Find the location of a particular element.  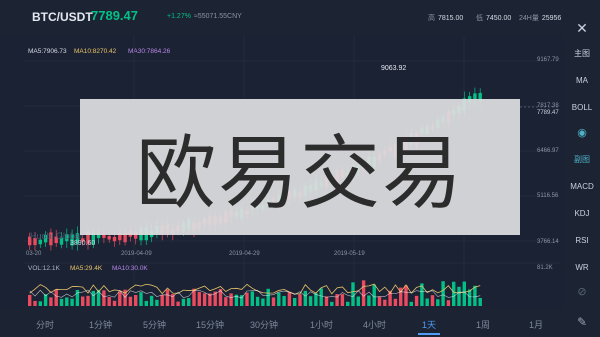

eye-off-icon: ⊘ is located at coordinates (582, 291).